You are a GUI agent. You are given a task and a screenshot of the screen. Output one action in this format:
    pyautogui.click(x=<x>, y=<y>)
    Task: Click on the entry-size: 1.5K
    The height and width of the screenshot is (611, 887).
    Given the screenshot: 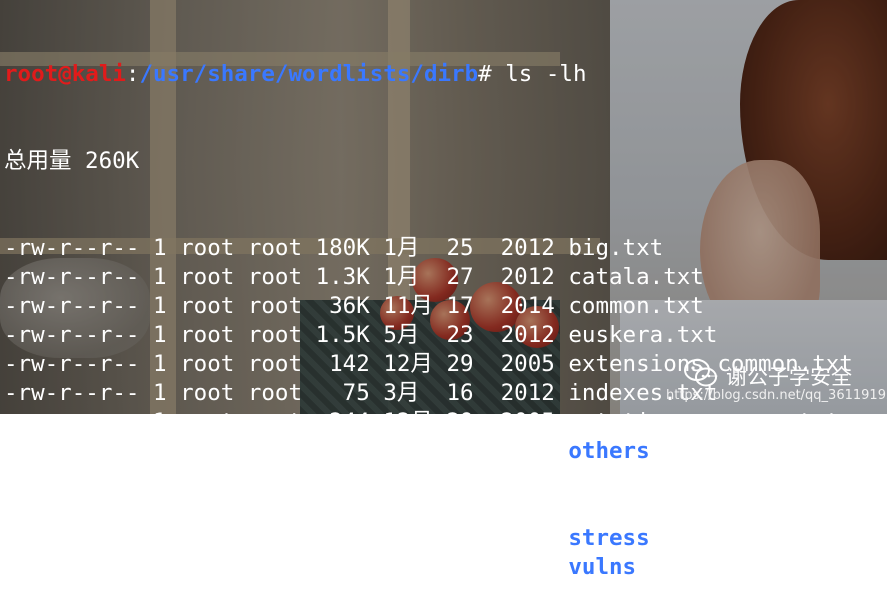 What is the action you would take?
    pyautogui.click(x=349, y=335)
    